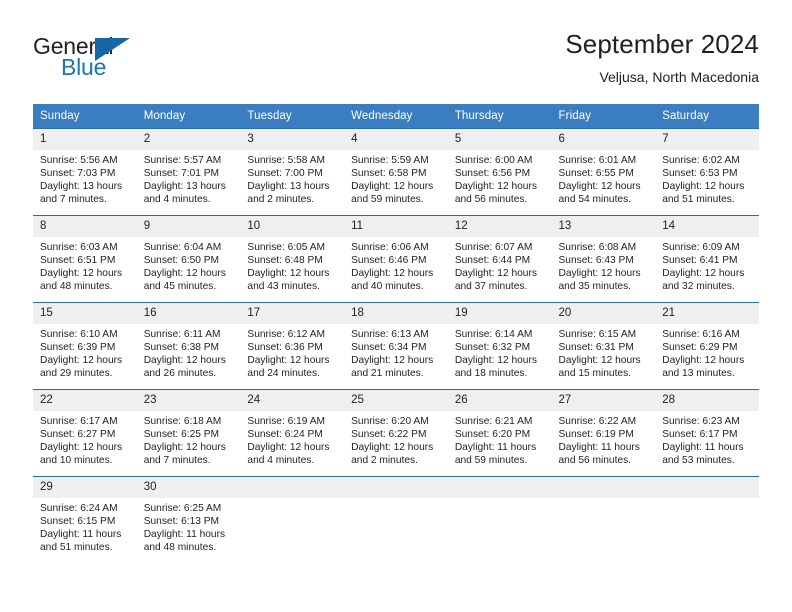 The width and height of the screenshot is (792, 612). What do you see at coordinates (123, 57) in the screenshot?
I see `brand-logo: General Blue` at bounding box center [123, 57].